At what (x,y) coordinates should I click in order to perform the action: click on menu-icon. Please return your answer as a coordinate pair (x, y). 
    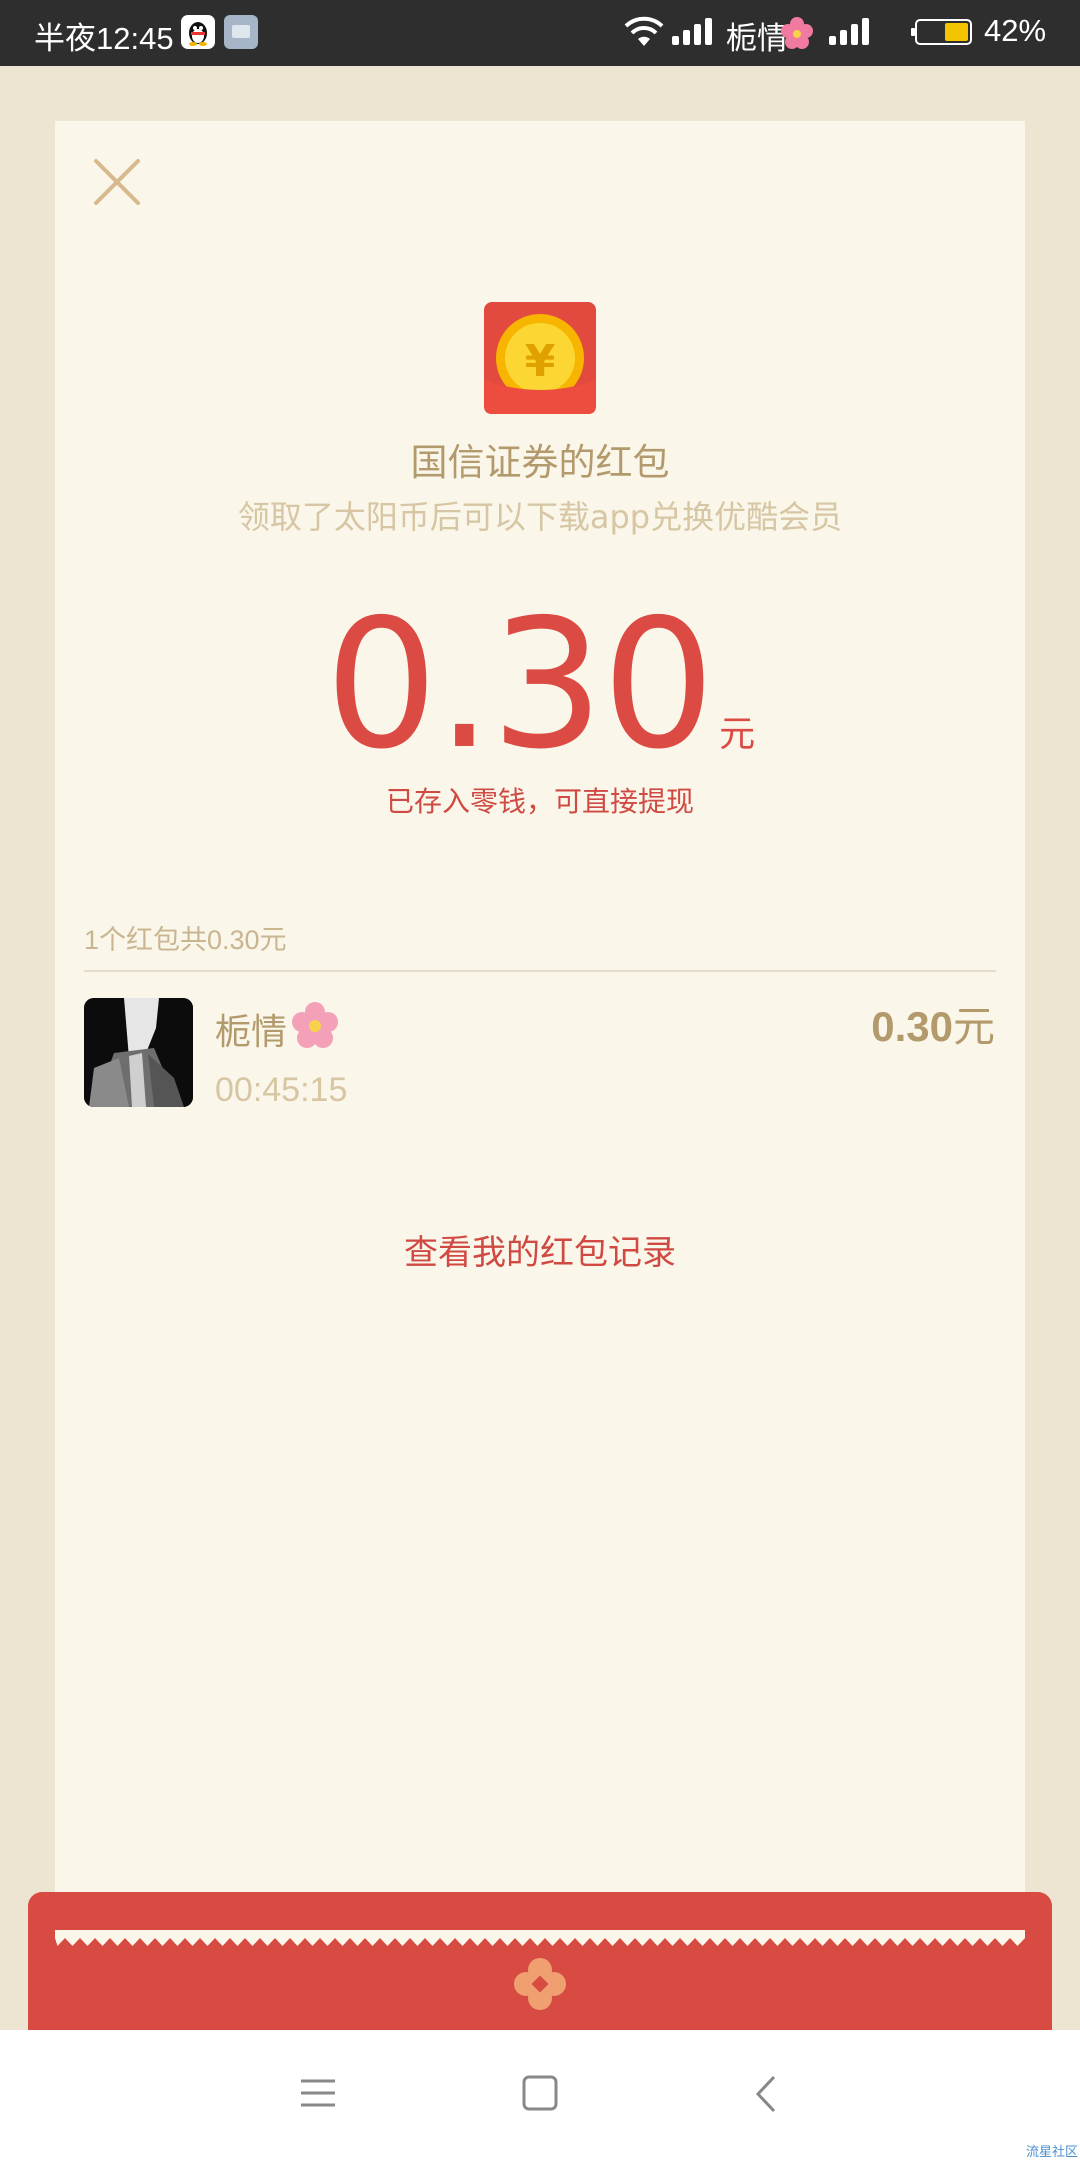
    Looking at the image, I should click on (318, 2093).